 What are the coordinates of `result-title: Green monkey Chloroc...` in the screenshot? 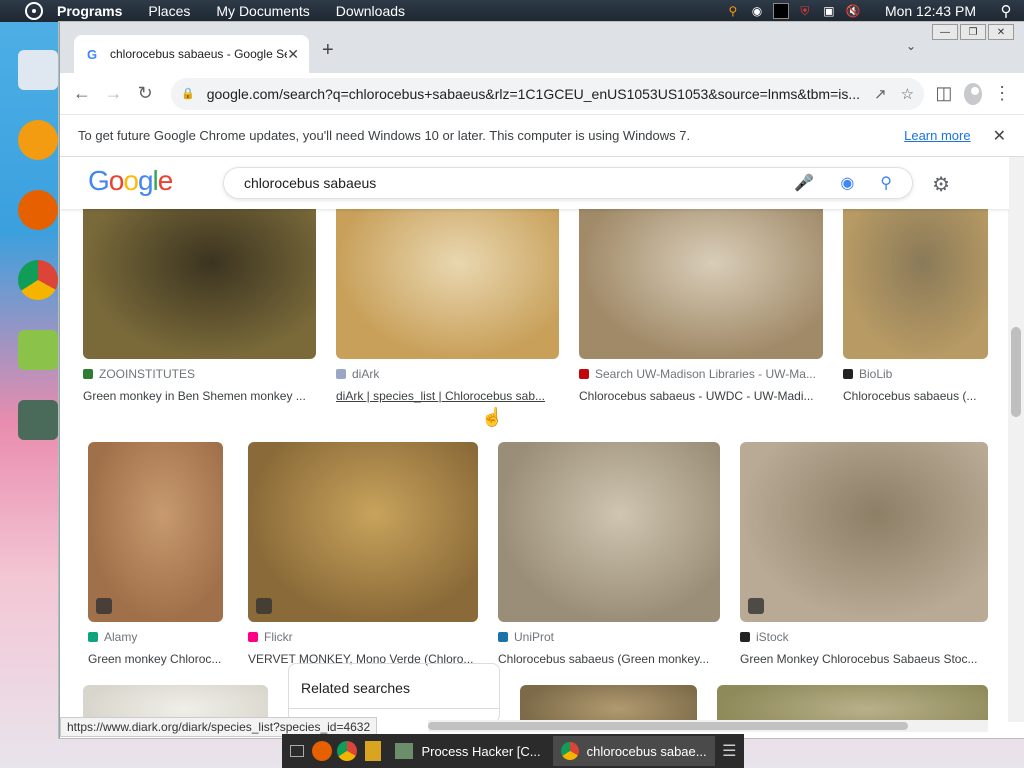 It's located at (155, 659).